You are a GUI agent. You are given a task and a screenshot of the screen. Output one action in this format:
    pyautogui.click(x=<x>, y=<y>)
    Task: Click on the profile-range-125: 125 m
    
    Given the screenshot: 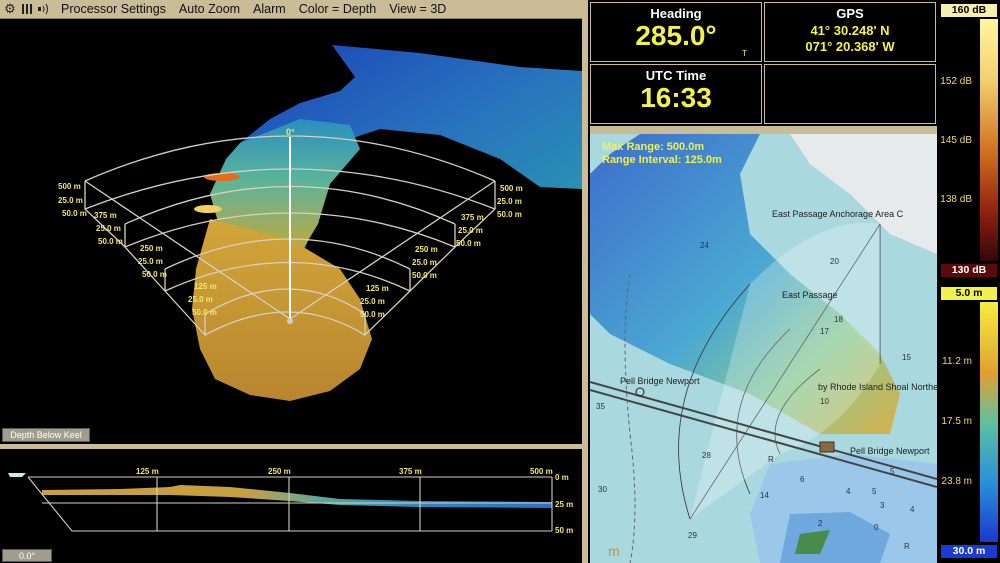 What is the action you would take?
    pyautogui.click(x=147, y=471)
    